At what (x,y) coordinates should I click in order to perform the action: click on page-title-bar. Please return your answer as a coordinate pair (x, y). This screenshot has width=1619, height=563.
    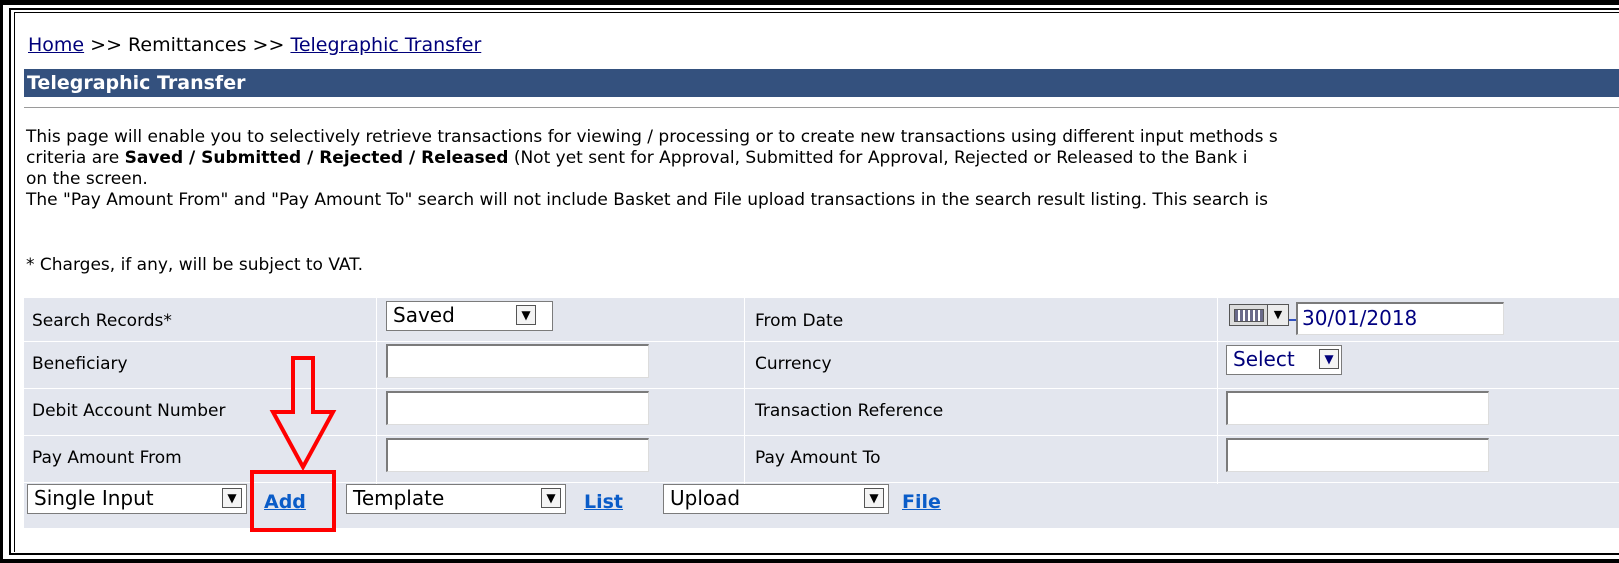
    Looking at the image, I should click on (821, 83).